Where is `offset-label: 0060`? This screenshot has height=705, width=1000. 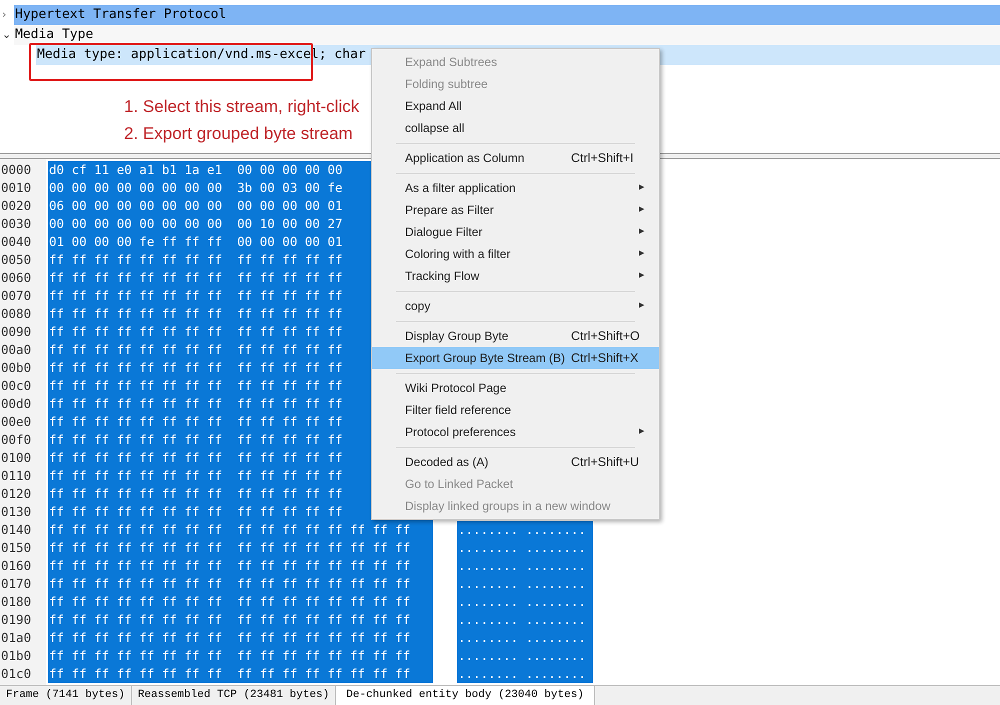
offset-label: 0060 is located at coordinates (16, 278).